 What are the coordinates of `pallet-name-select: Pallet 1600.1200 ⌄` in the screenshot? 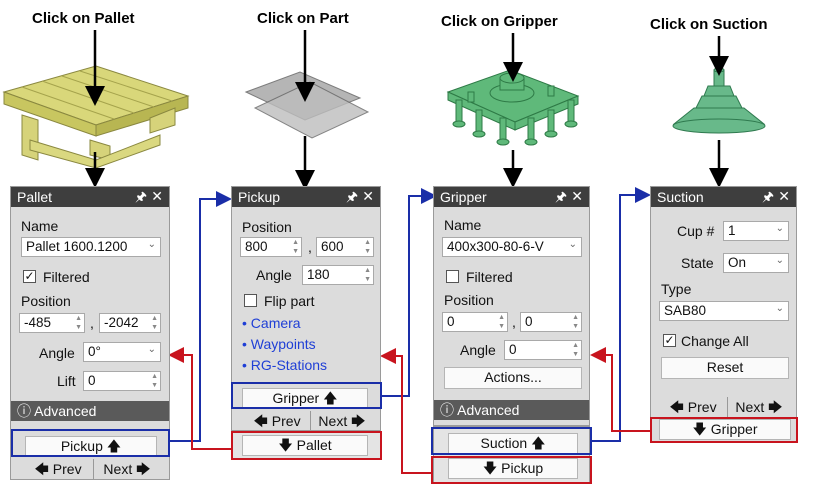 It's located at (91, 247).